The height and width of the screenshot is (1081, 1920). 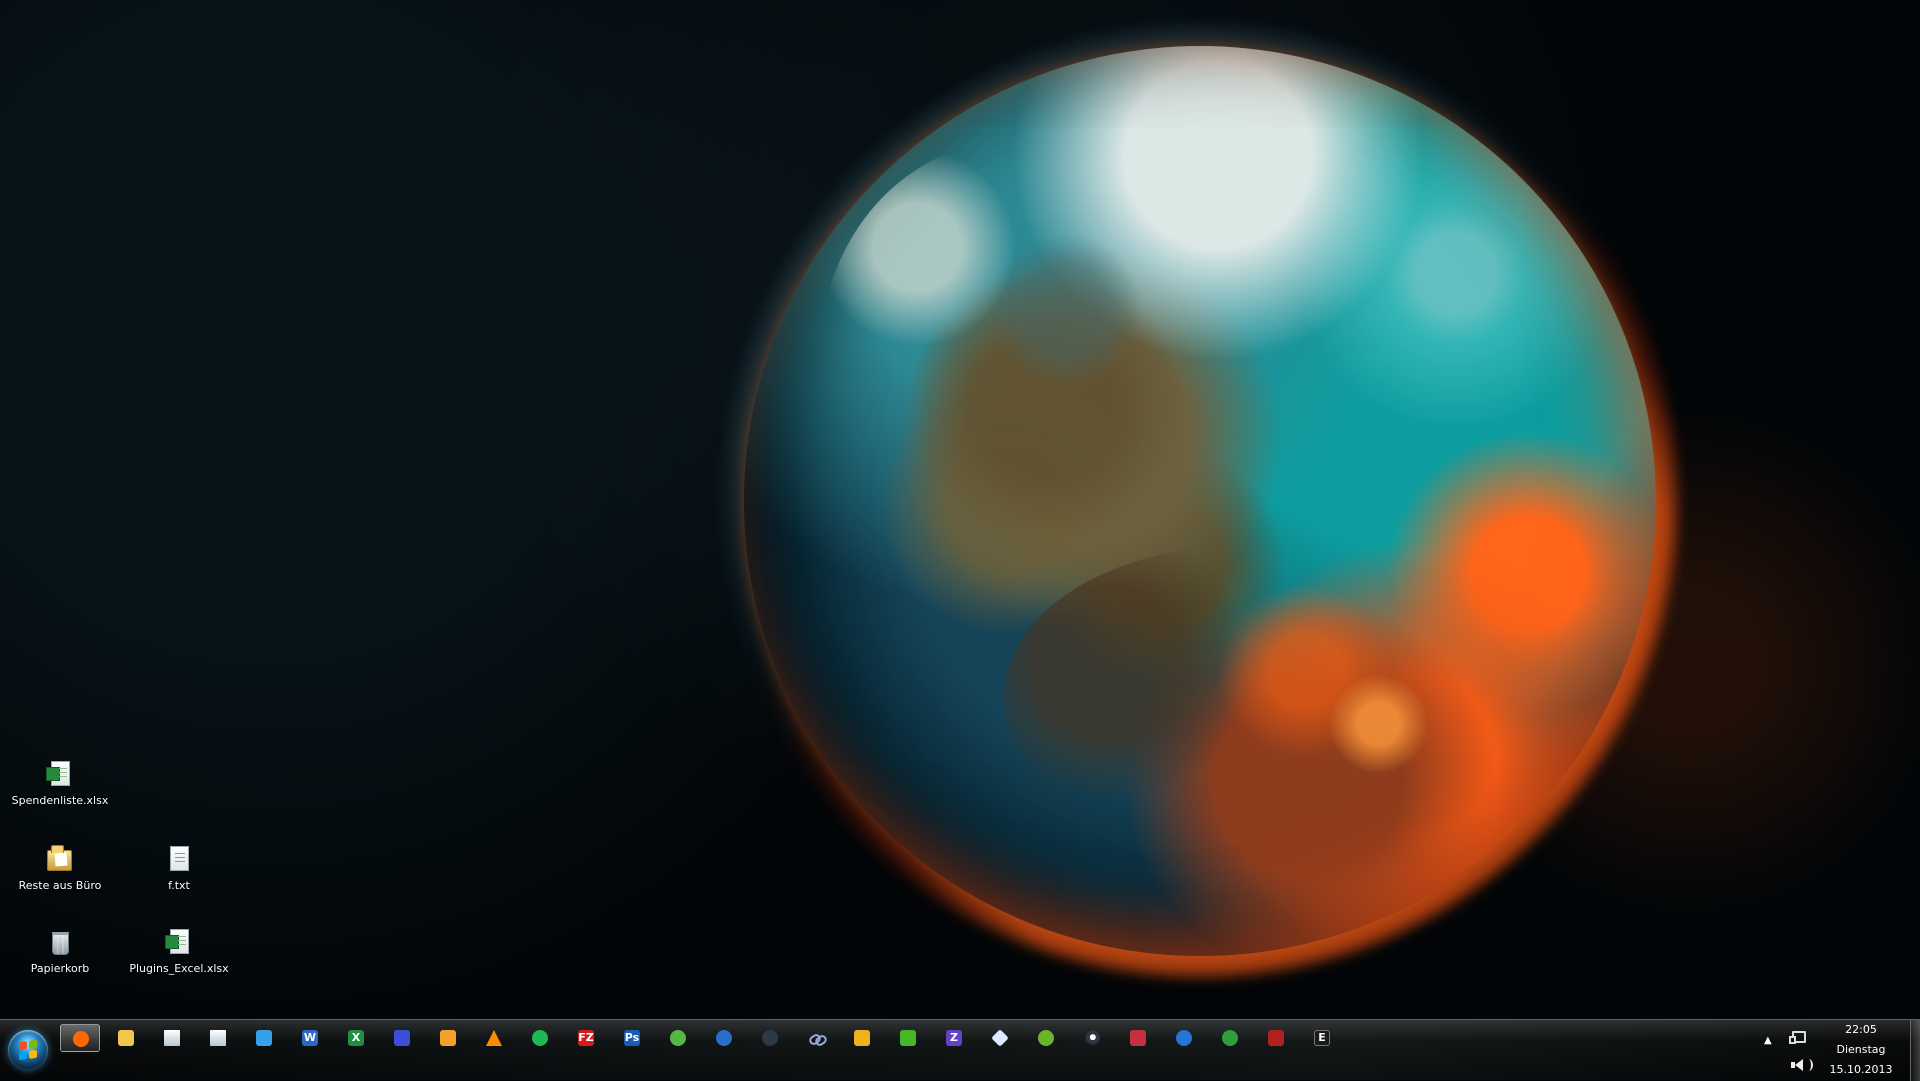 What do you see at coordinates (179, 968) in the screenshot?
I see `desktop-icon-label: Plugins_Excel.xlsx` at bounding box center [179, 968].